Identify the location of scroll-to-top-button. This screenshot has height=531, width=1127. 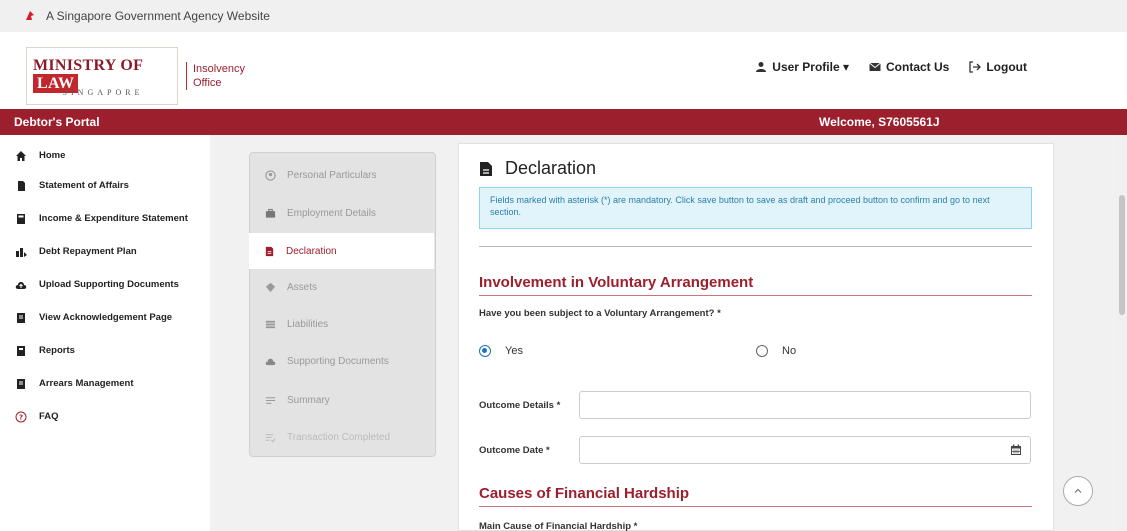
(1078, 491).